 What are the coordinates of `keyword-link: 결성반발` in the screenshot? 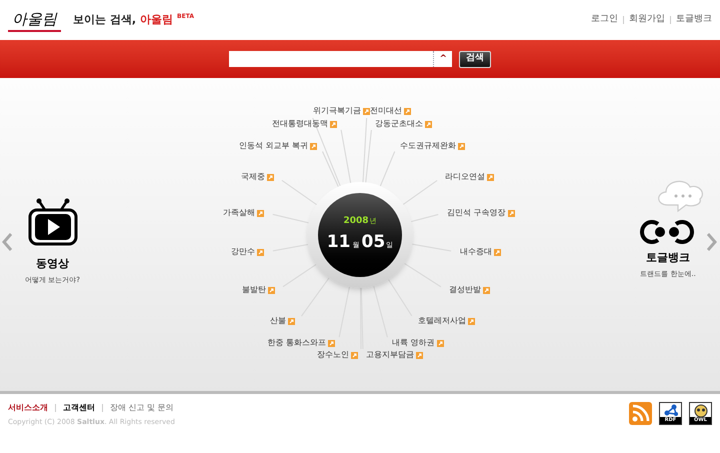 It's located at (469, 290).